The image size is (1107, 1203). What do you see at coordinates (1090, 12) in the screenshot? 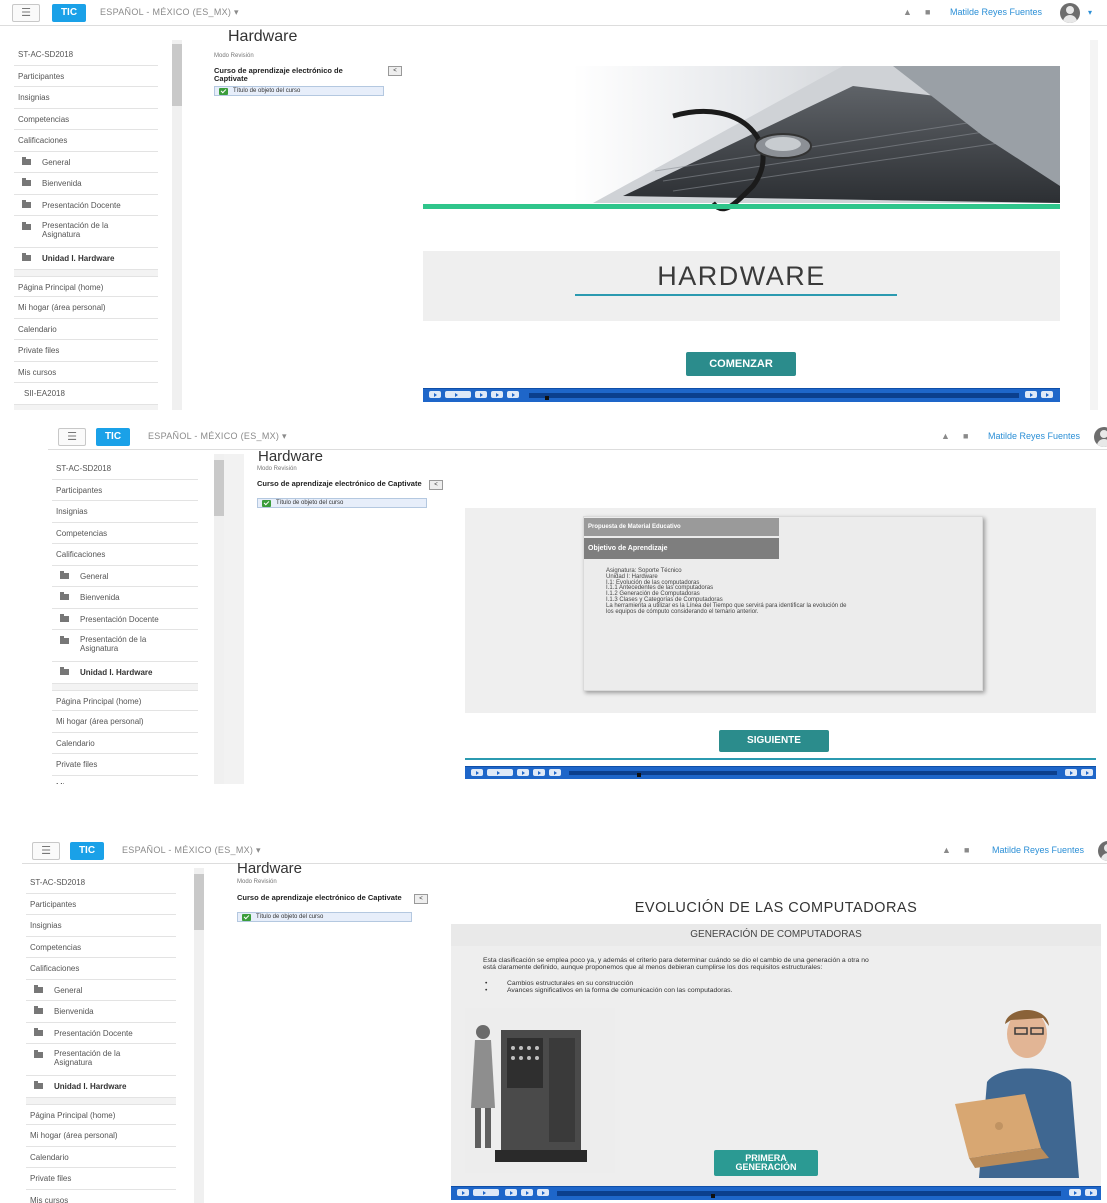
I see `chevron-down-icon: ▾` at bounding box center [1090, 12].